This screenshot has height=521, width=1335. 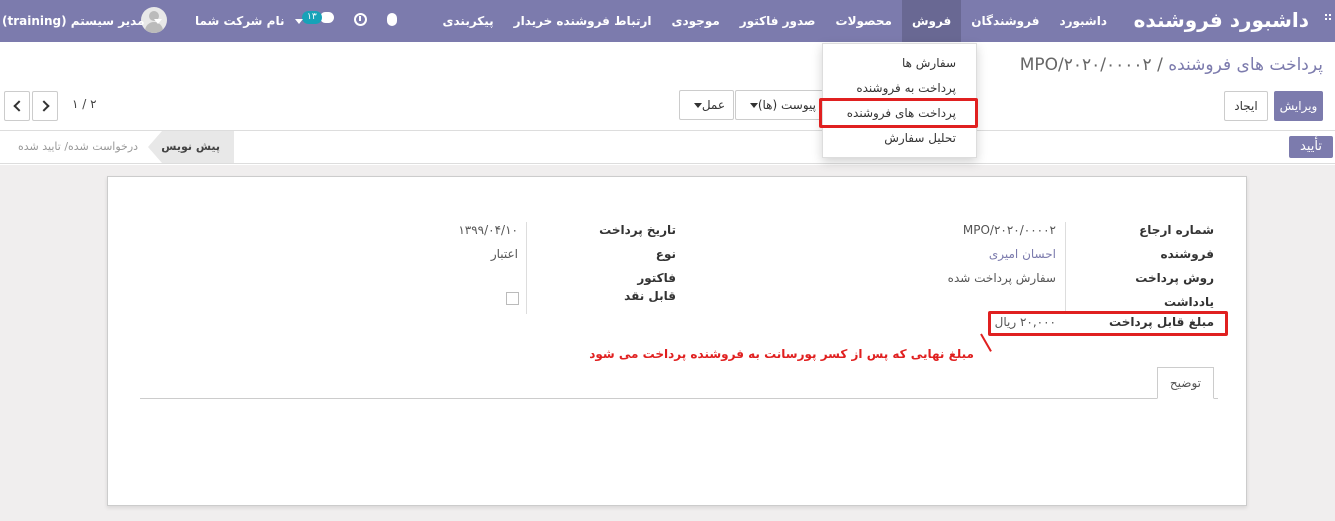 I want to click on breadcrumb-current: MPO/۲۰۲۰/۰۰۰۰۲, so click(x=1085, y=65).